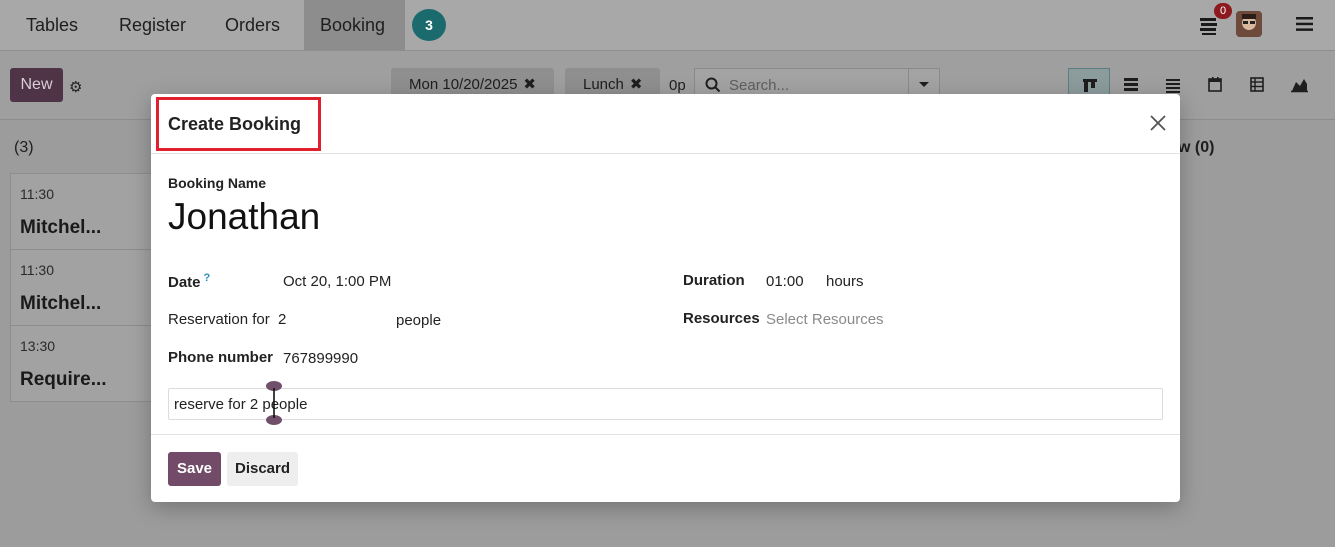 The image size is (1335, 547). What do you see at coordinates (1249, 24) in the screenshot?
I see `user-avatar` at bounding box center [1249, 24].